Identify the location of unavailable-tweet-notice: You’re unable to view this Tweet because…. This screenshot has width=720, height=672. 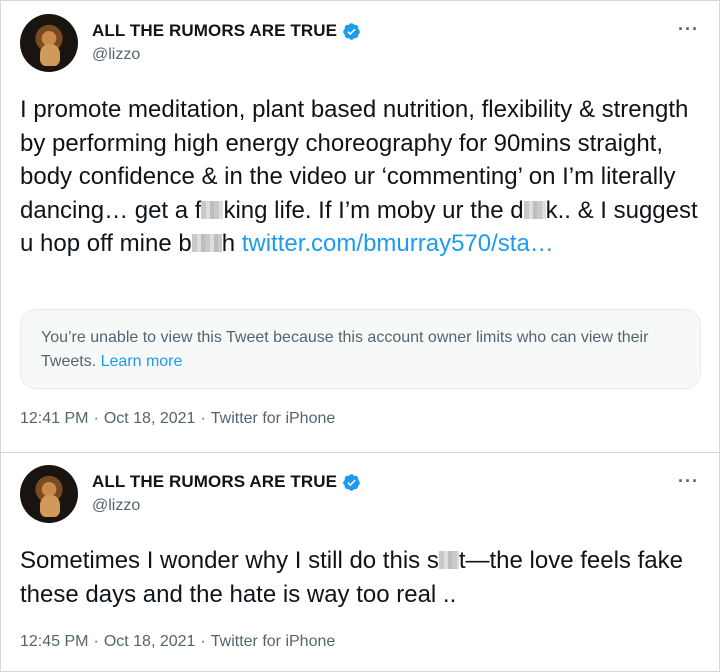
(360, 349).